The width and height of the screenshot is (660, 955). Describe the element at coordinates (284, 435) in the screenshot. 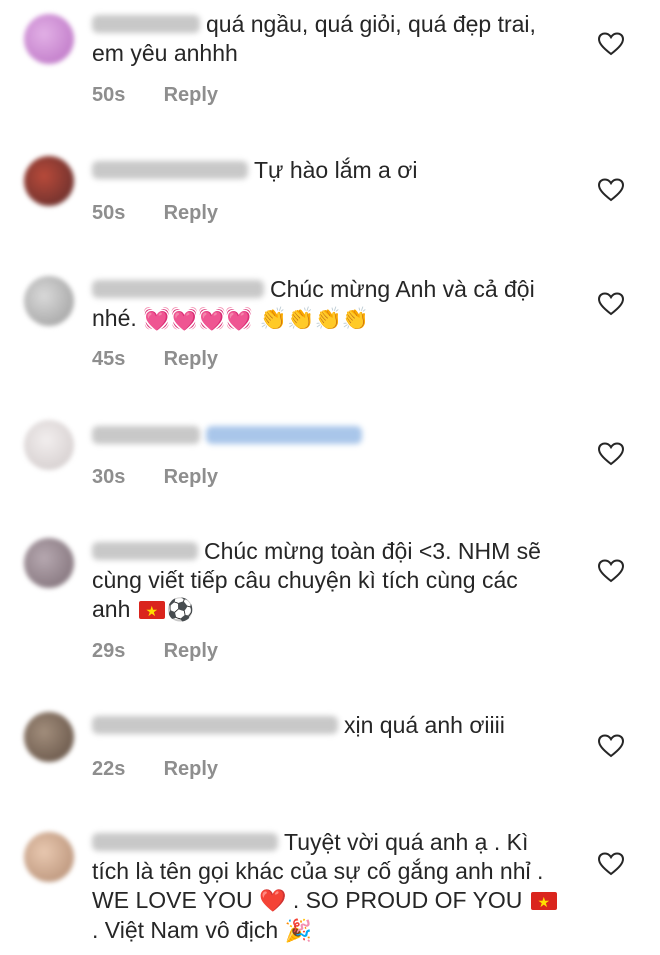

I see `mention-link` at that location.